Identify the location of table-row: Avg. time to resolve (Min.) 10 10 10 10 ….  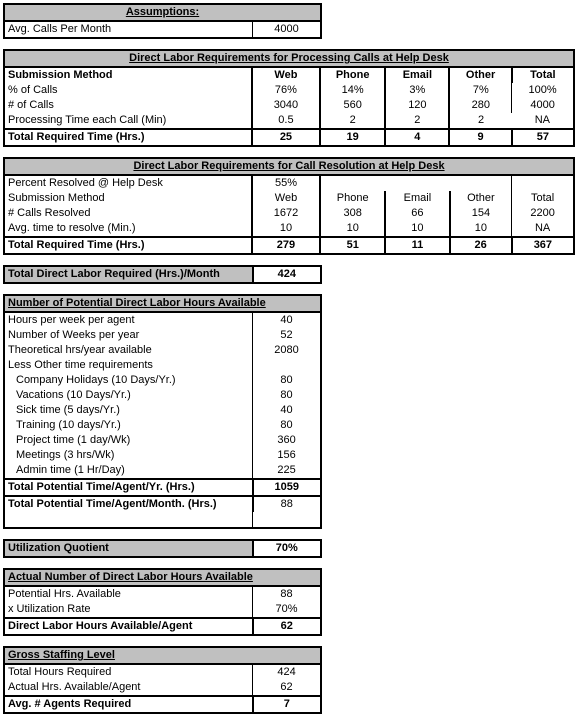
(289, 229).